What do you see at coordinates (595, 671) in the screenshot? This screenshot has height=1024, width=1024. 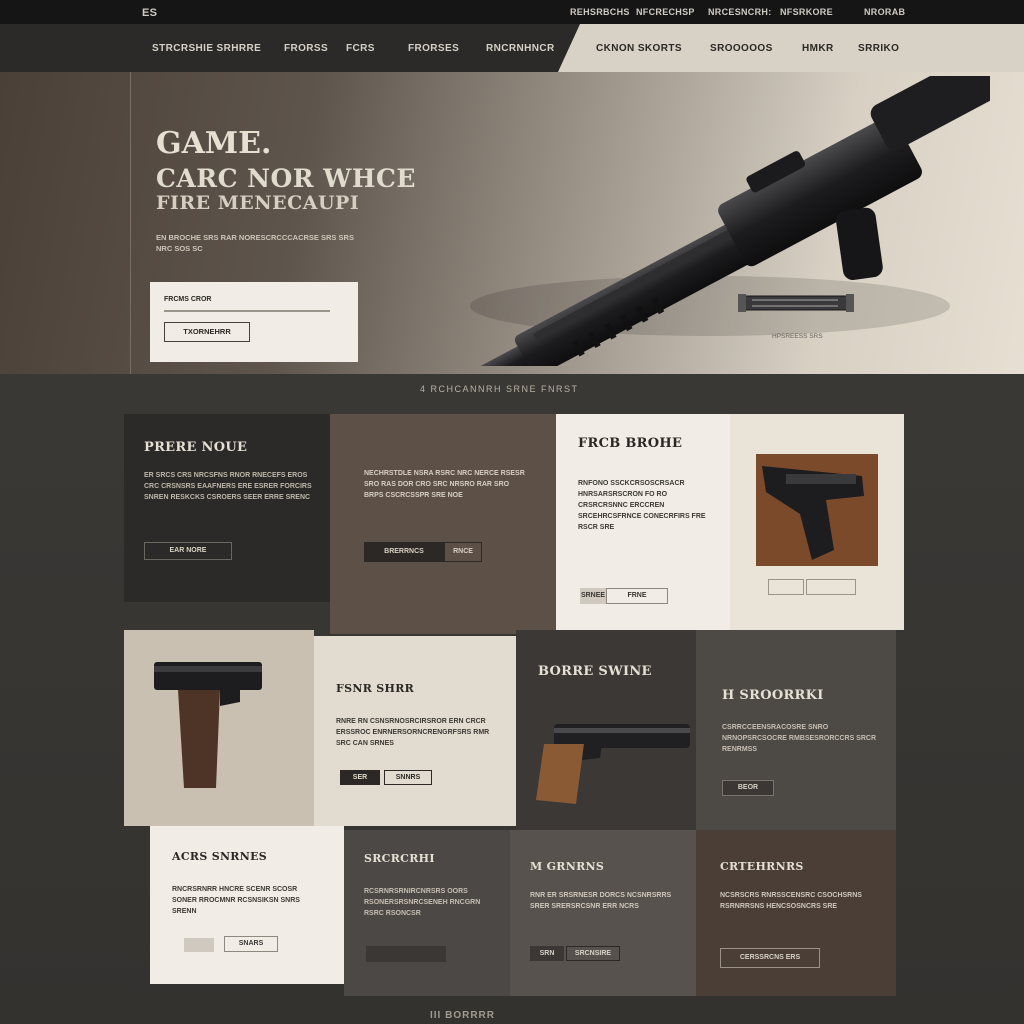 I see `card-title: BORRE SWINE` at bounding box center [595, 671].